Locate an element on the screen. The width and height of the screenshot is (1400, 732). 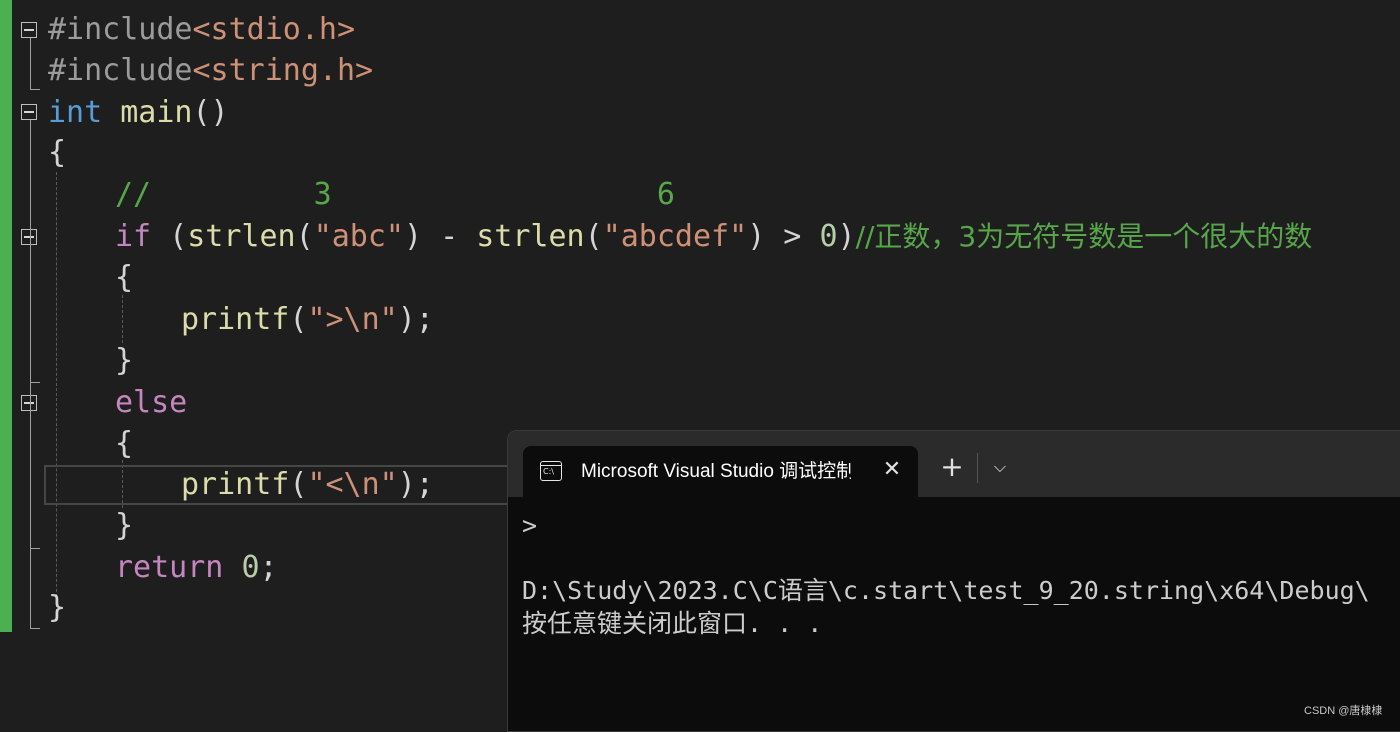
chevron-down-icon: ⌵ is located at coordinates (1000, 467).